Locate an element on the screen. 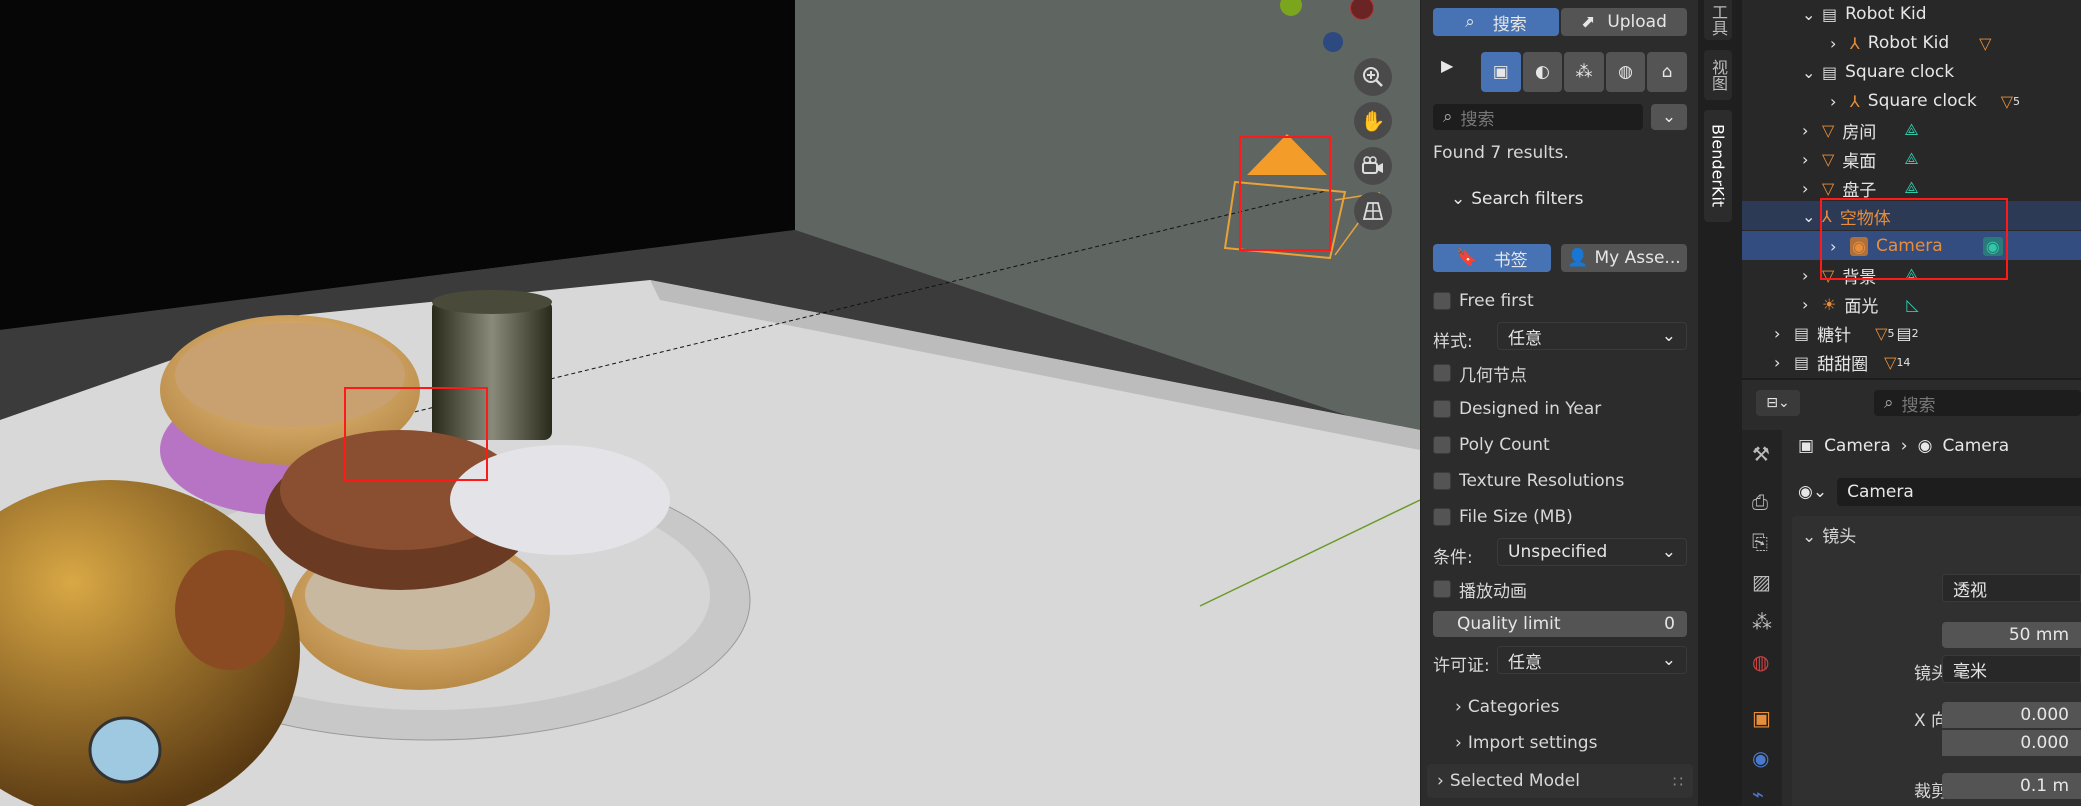 The image size is (2081, 806). tab-view: 视图 is located at coordinates (1718, 75).